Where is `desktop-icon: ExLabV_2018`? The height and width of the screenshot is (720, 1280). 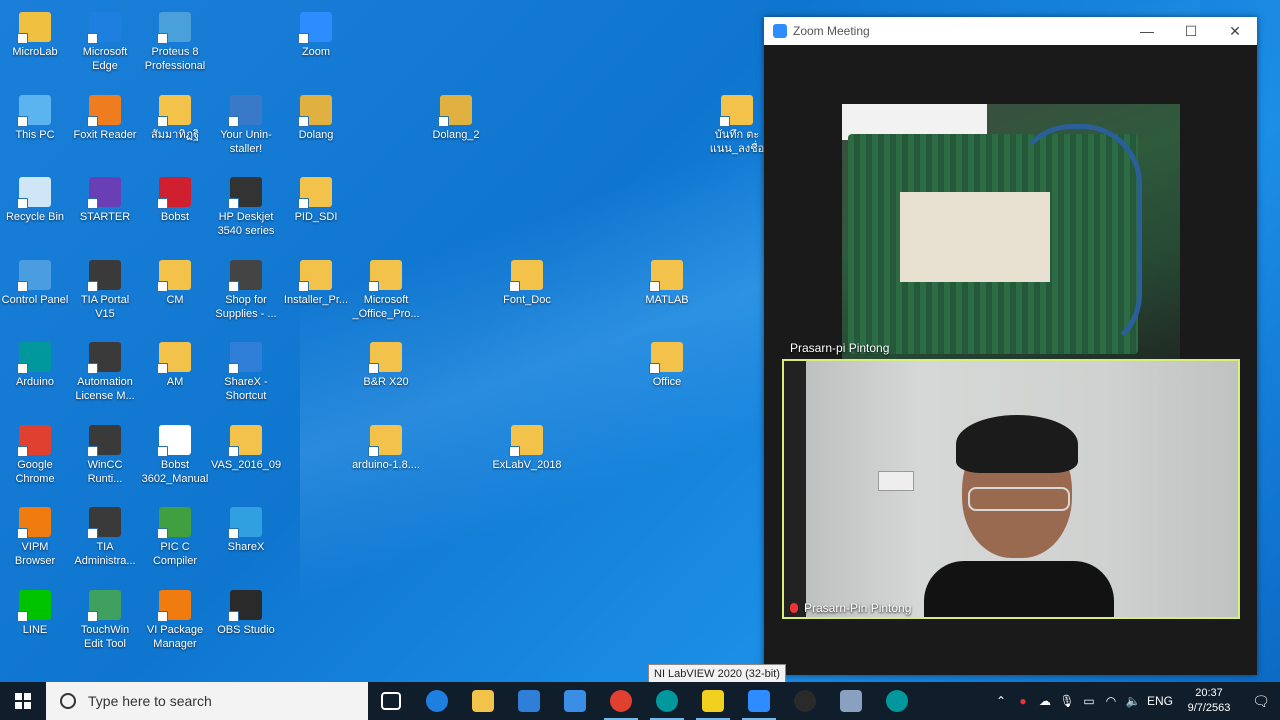 desktop-icon: ExLabV_2018 is located at coordinates (527, 445).